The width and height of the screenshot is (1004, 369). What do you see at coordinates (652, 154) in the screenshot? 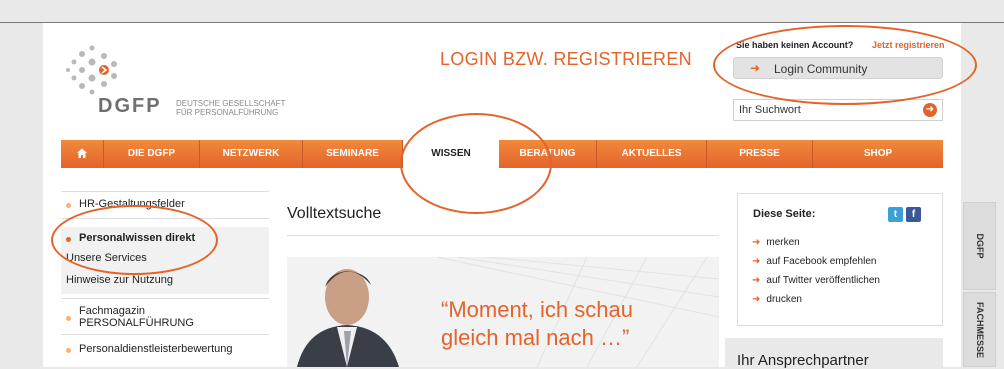
I see `nav-aktuelles: AKTUELLES` at bounding box center [652, 154].